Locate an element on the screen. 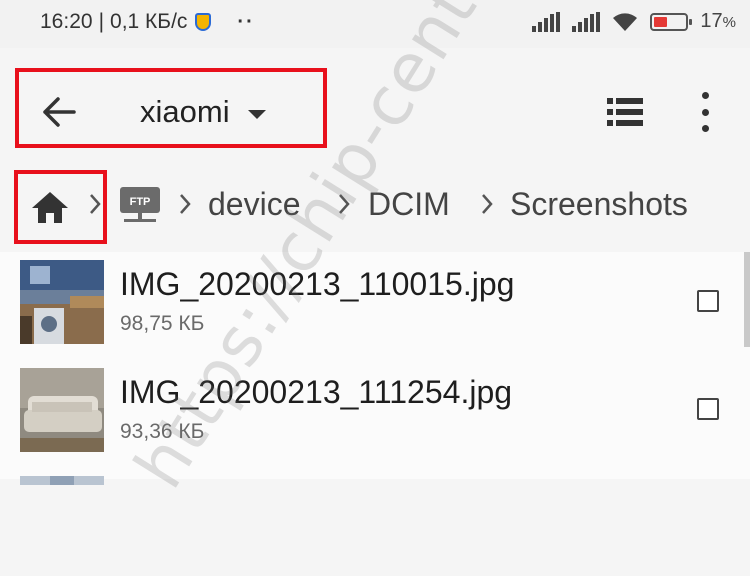  back-arrow-icon is located at coordinates (59, 112).